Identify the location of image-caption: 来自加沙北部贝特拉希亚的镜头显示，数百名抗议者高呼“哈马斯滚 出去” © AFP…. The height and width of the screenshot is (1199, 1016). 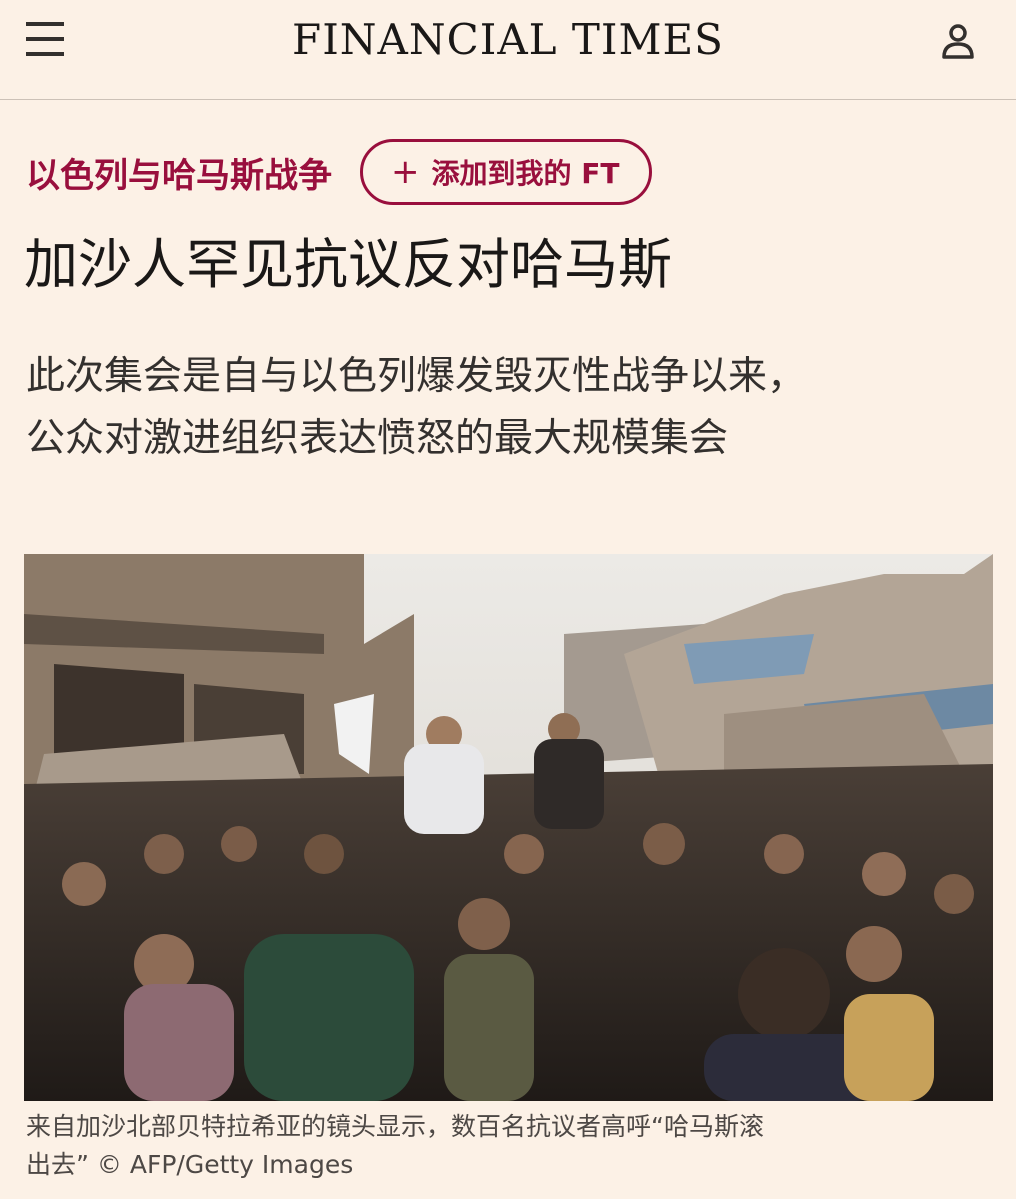
(510, 1146).